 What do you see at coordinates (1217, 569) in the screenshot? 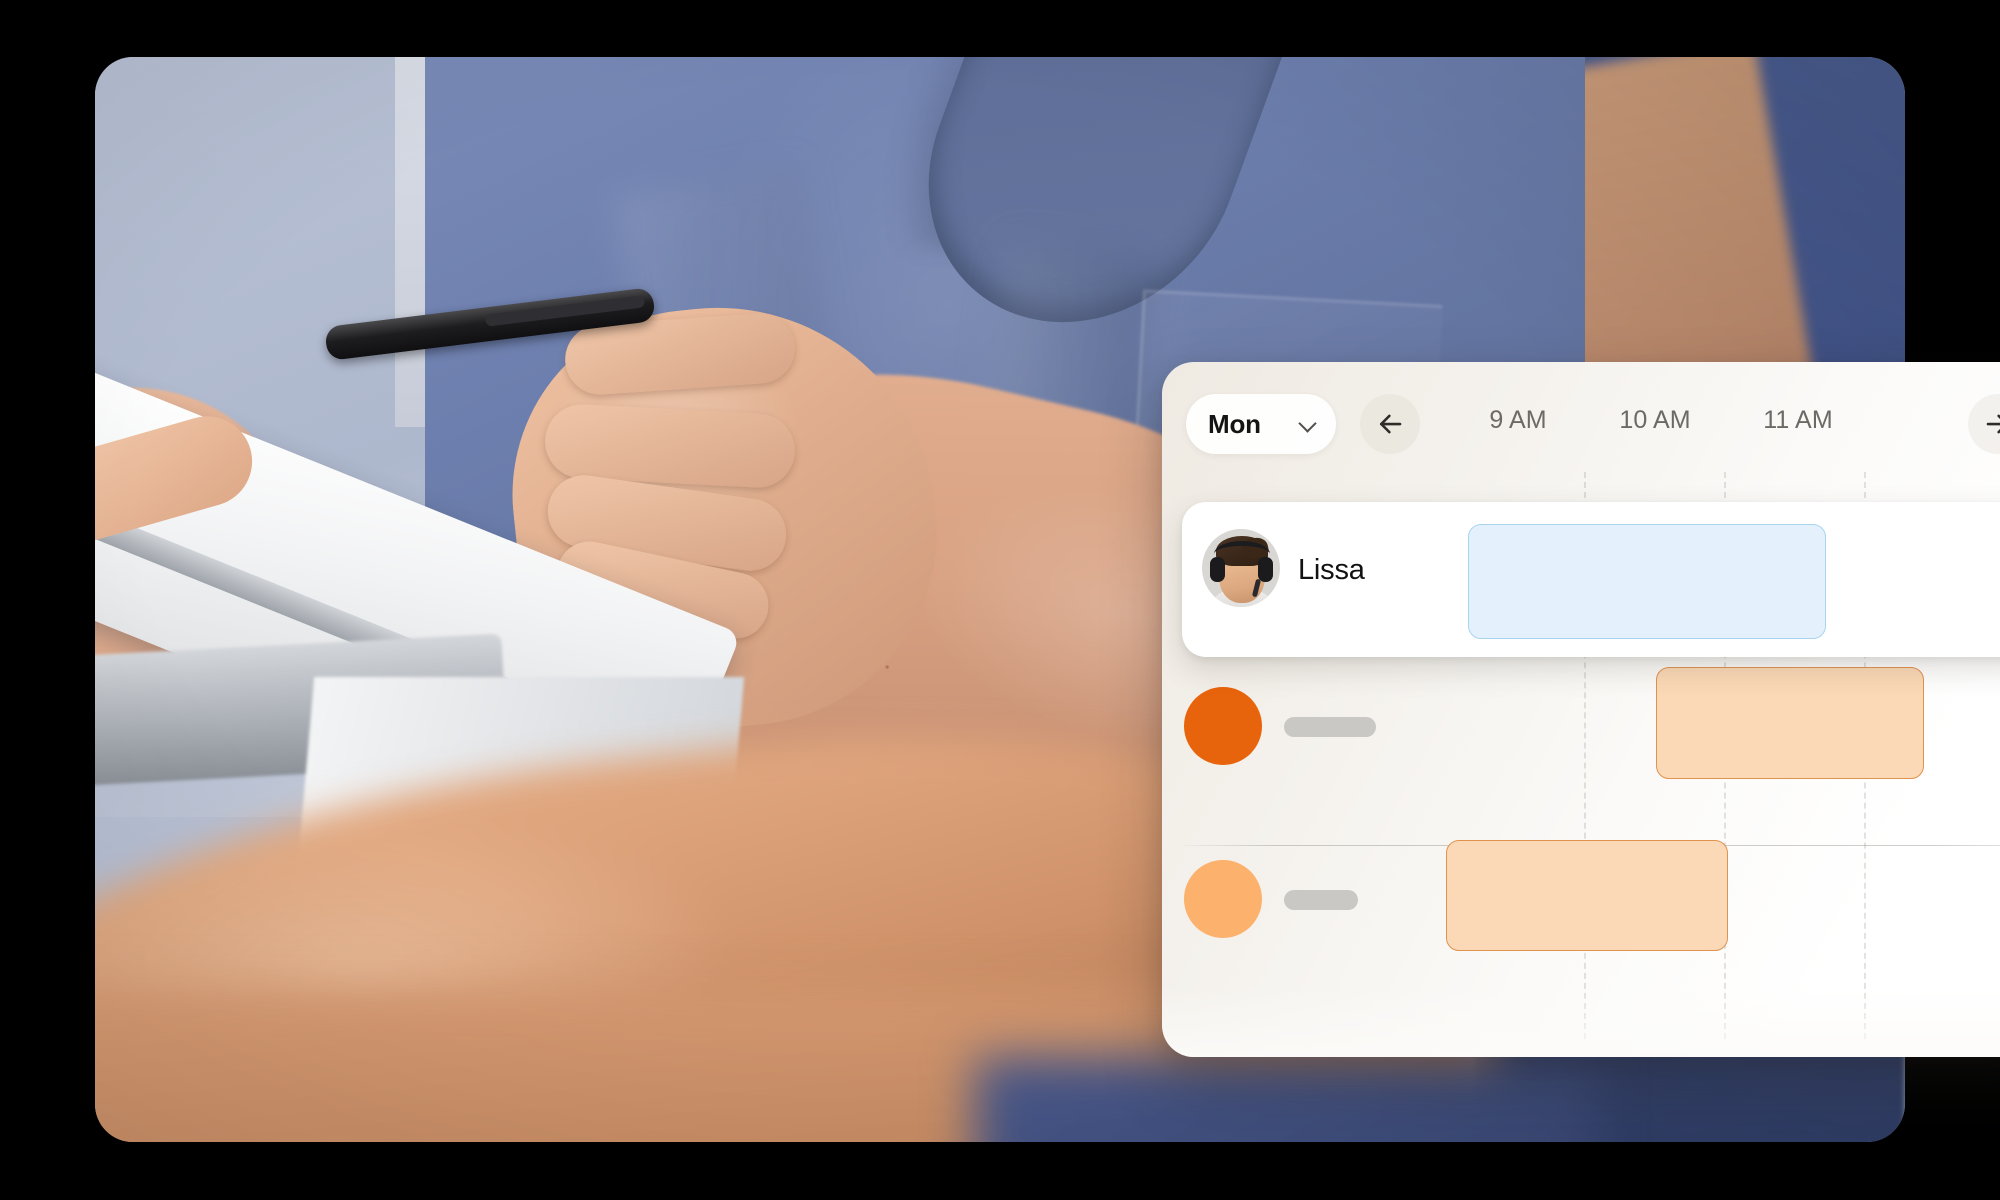
I see `headset-earcup-left-icon` at bounding box center [1217, 569].